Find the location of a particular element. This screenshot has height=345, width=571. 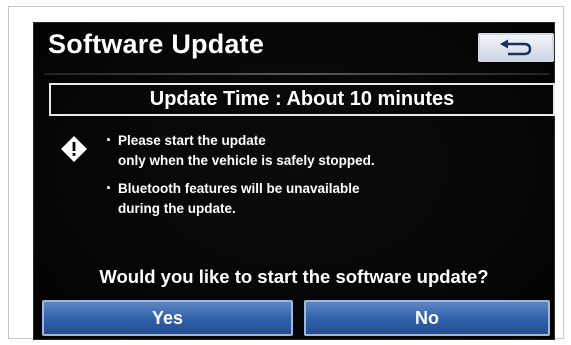

no-button: No is located at coordinates (427, 318).